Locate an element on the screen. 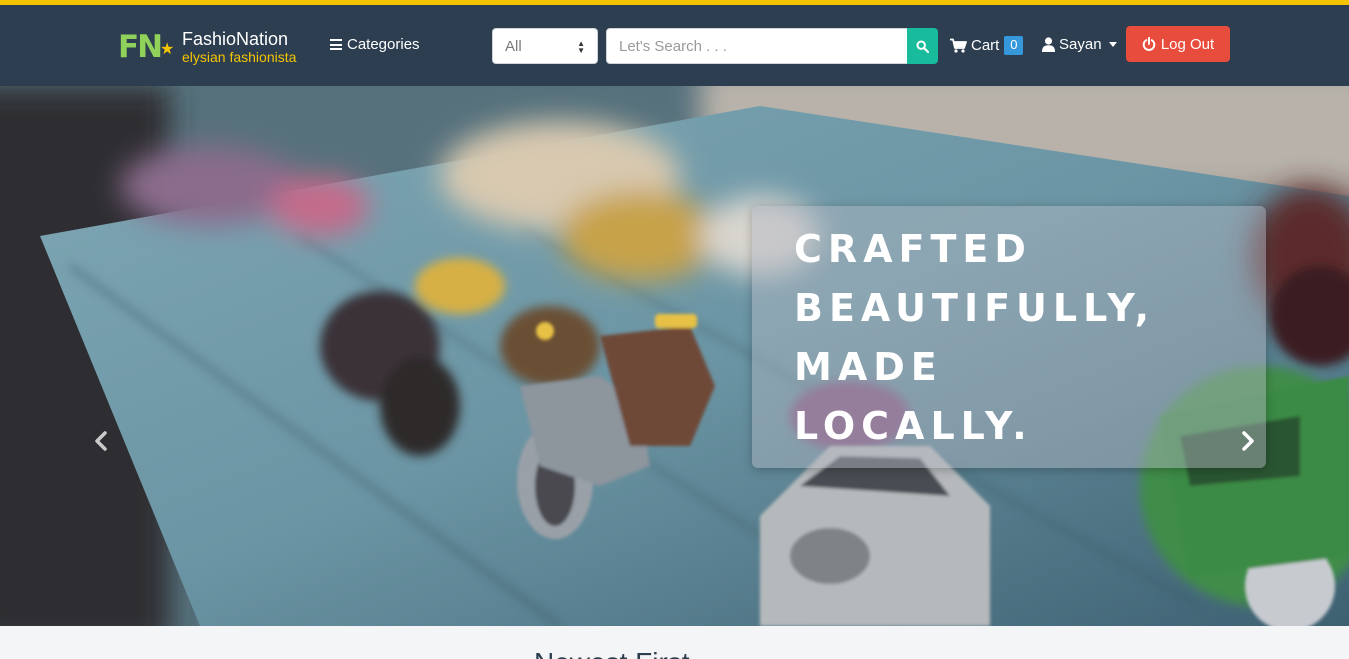 The width and height of the screenshot is (1349, 659). caption-line: MADE is located at coordinates (868, 367).